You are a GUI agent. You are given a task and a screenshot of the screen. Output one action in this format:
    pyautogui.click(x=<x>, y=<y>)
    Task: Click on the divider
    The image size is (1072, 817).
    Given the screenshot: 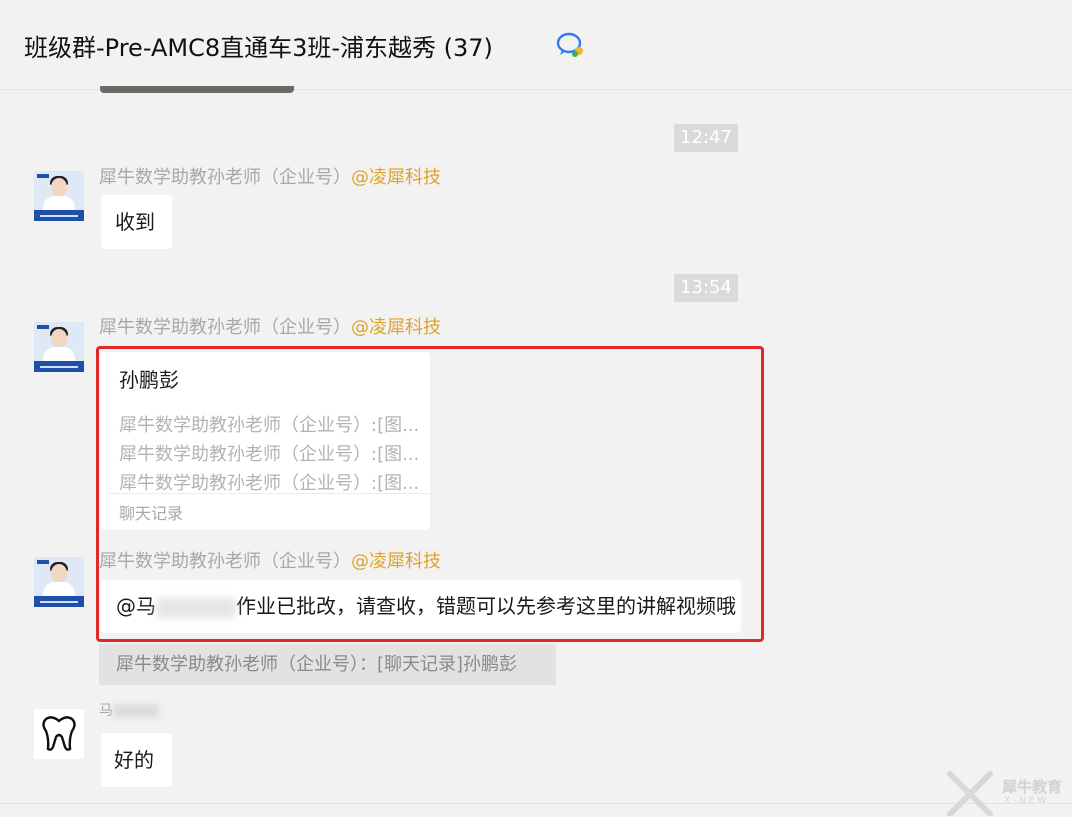 What is the action you would take?
    pyautogui.click(x=536, y=803)
    